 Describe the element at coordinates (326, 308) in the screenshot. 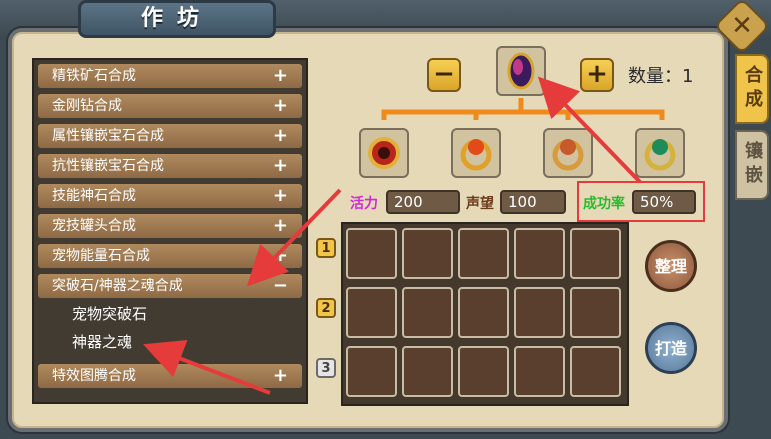

I see `row-number-badge: 2` at that location.